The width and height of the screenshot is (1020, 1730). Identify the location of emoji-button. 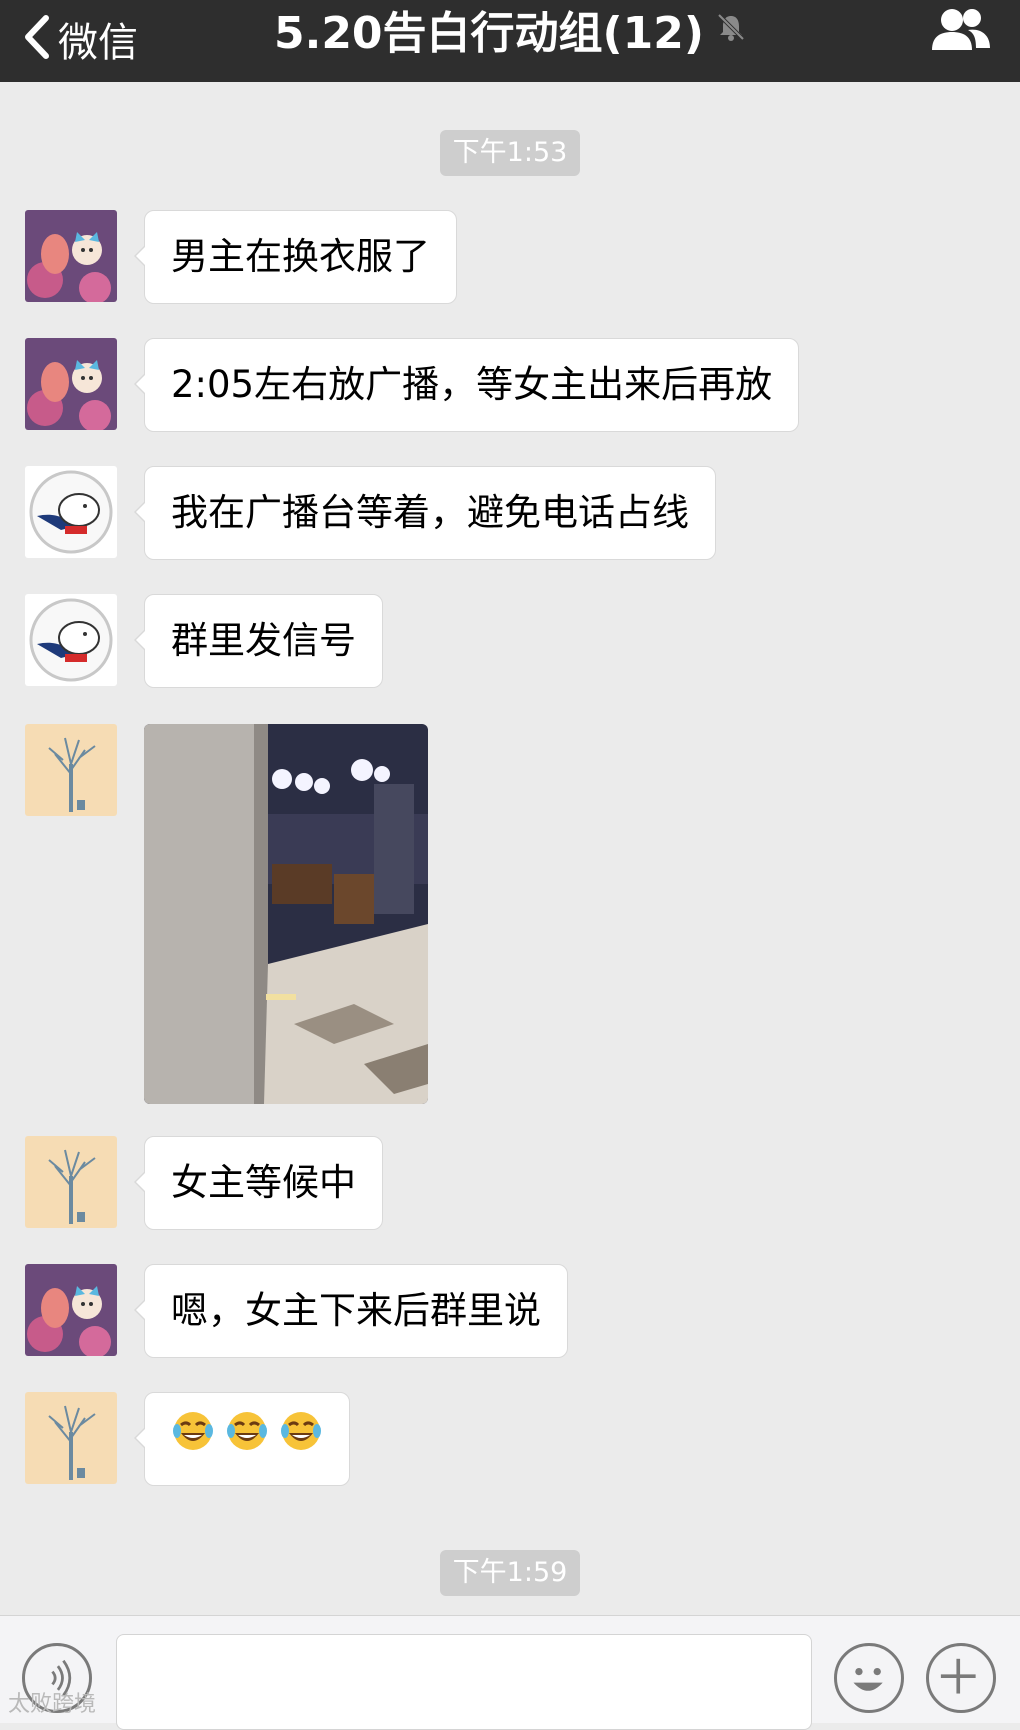
(869, 1678).